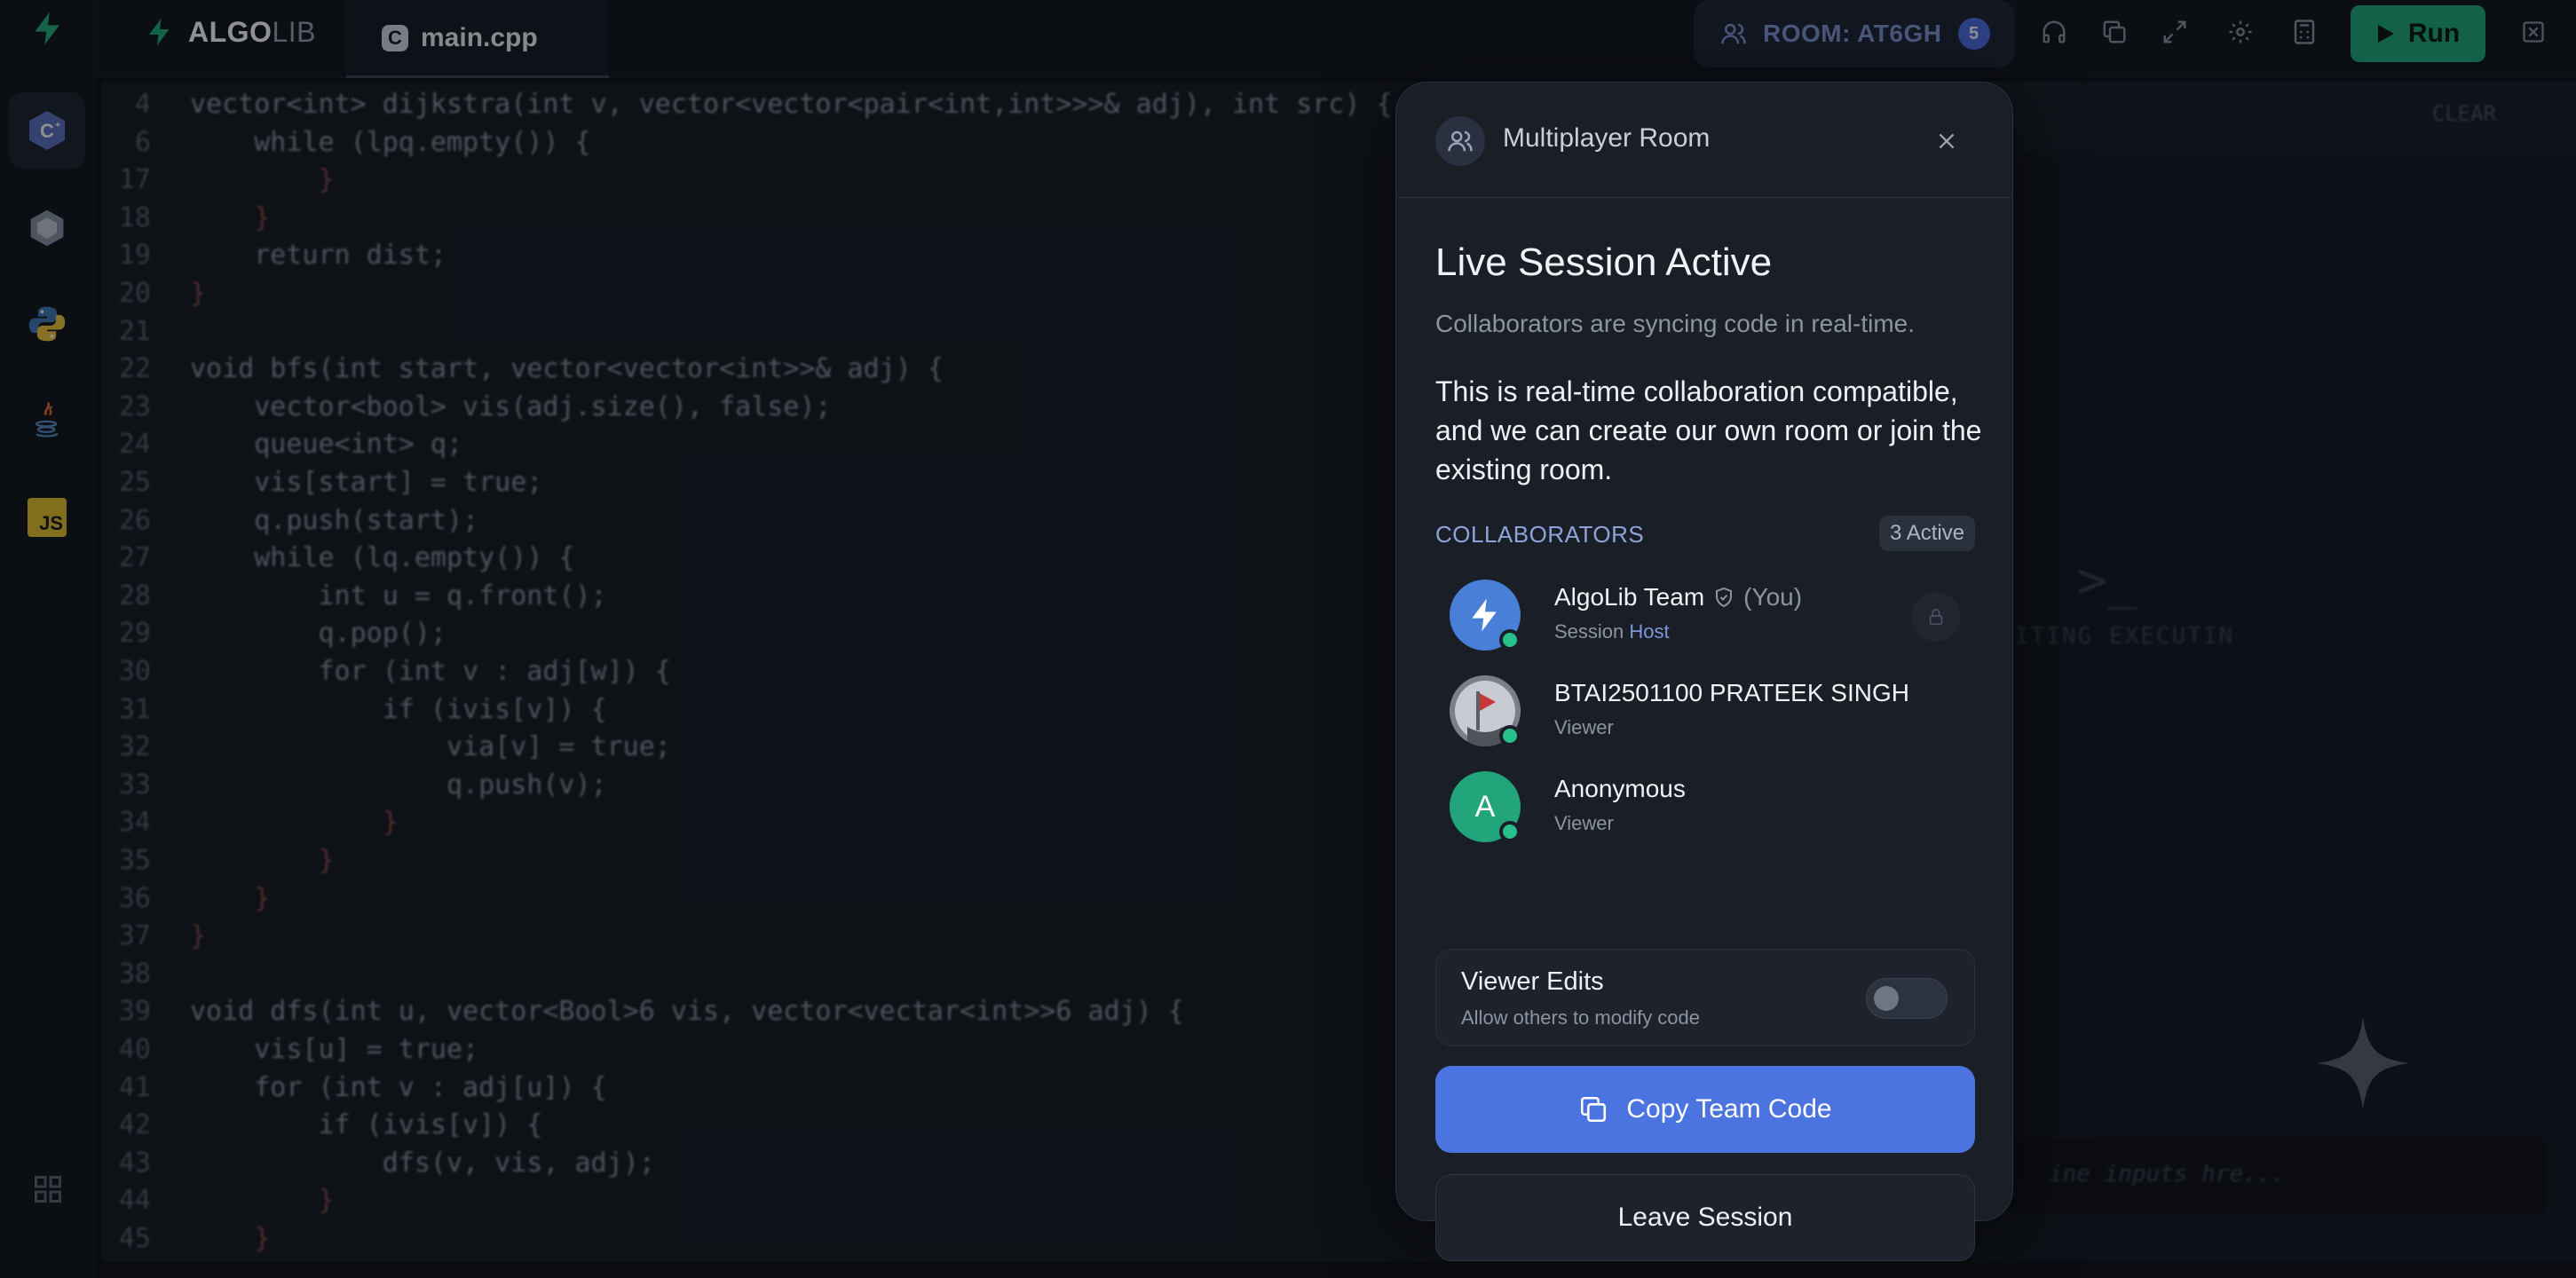 Image resolution: width=2576 pixels, height=1278 pixels. I want to click on close-icon, so click(1947, 141).